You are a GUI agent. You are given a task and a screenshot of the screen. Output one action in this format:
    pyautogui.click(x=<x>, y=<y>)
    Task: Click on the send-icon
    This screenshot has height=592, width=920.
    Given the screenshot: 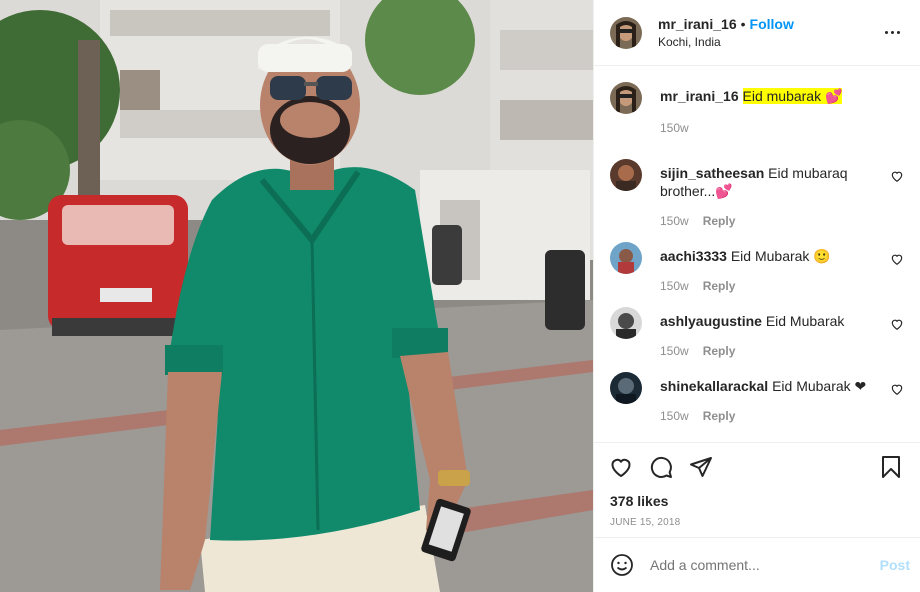 What is the action you would take?
    pyautogui.click(x=701, y=467)
    